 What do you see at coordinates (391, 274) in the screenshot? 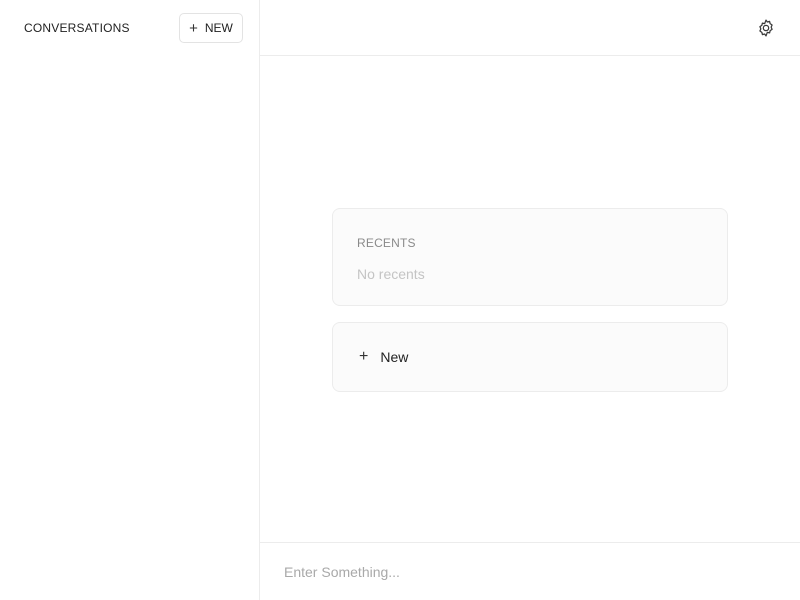
I see `recents-empty-text: No recents` at bounding box center [391, 274].